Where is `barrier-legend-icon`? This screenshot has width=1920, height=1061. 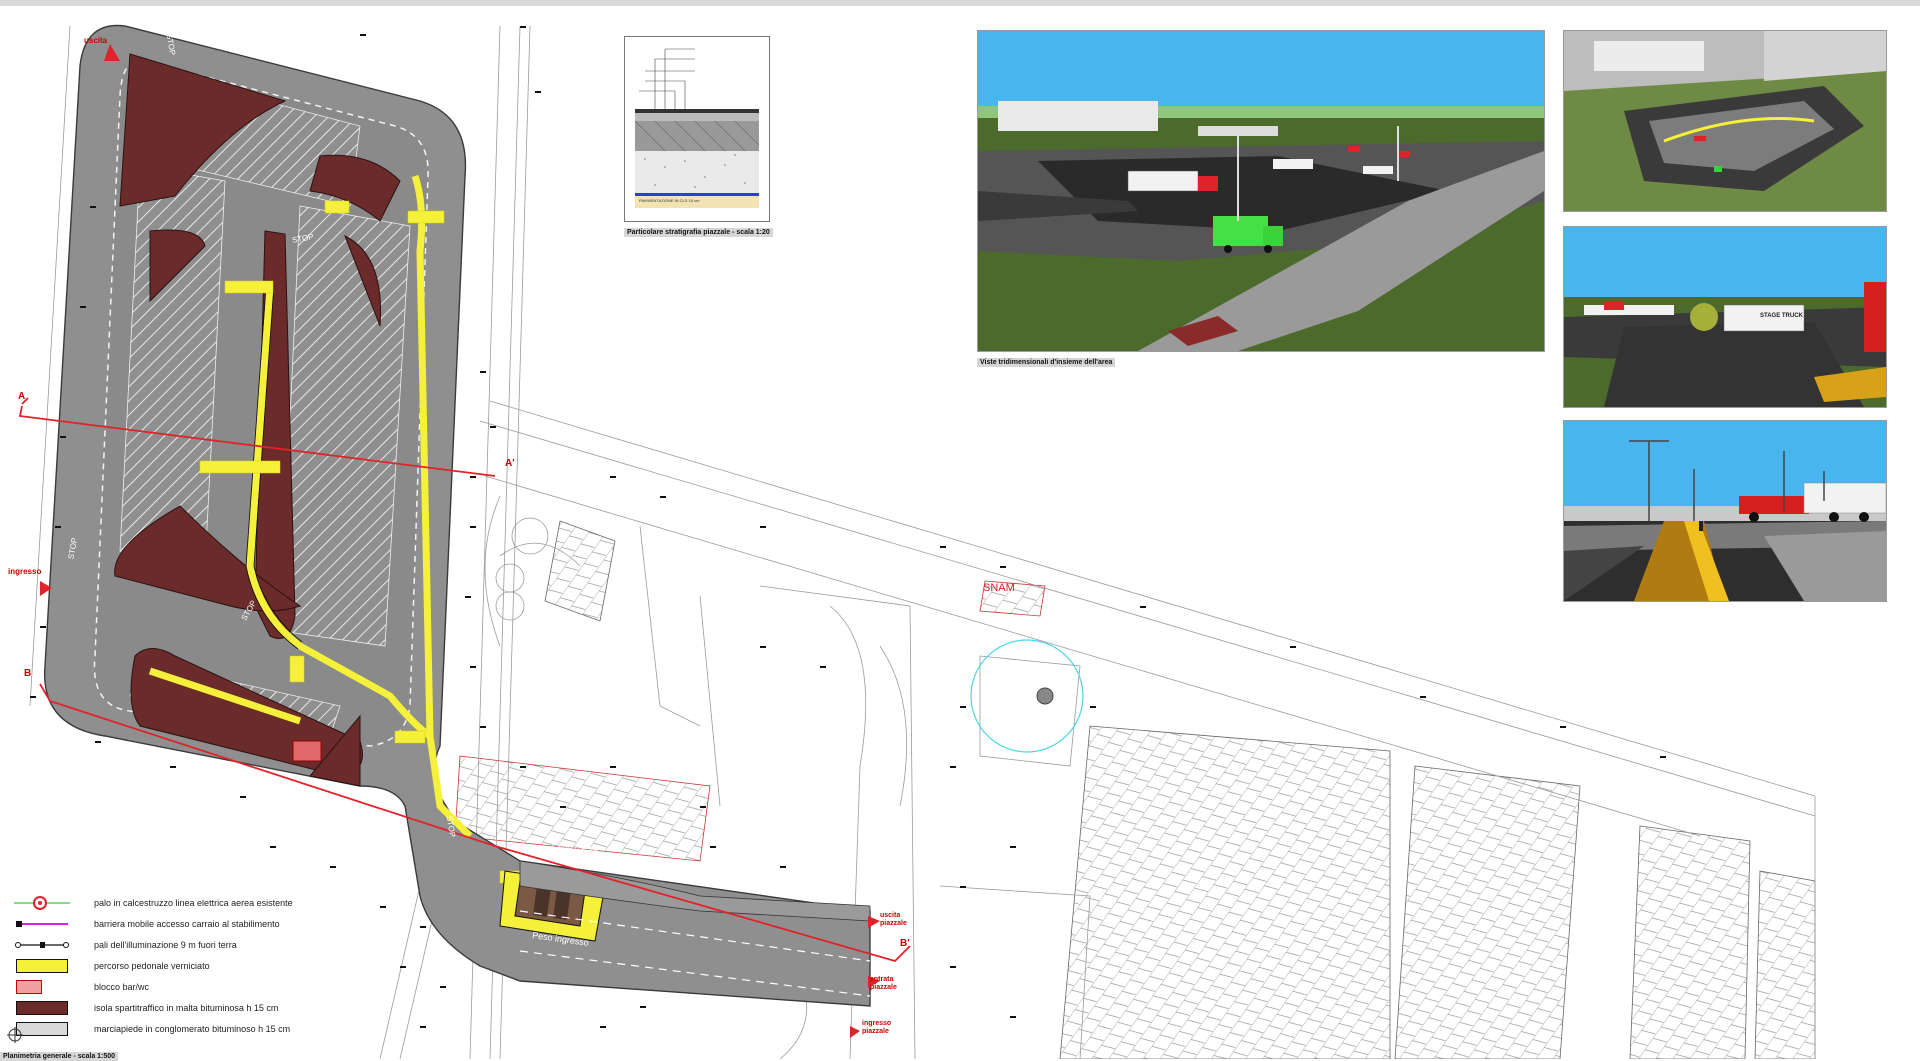
barrier-legend-icon is located at coordinates (42, 924).